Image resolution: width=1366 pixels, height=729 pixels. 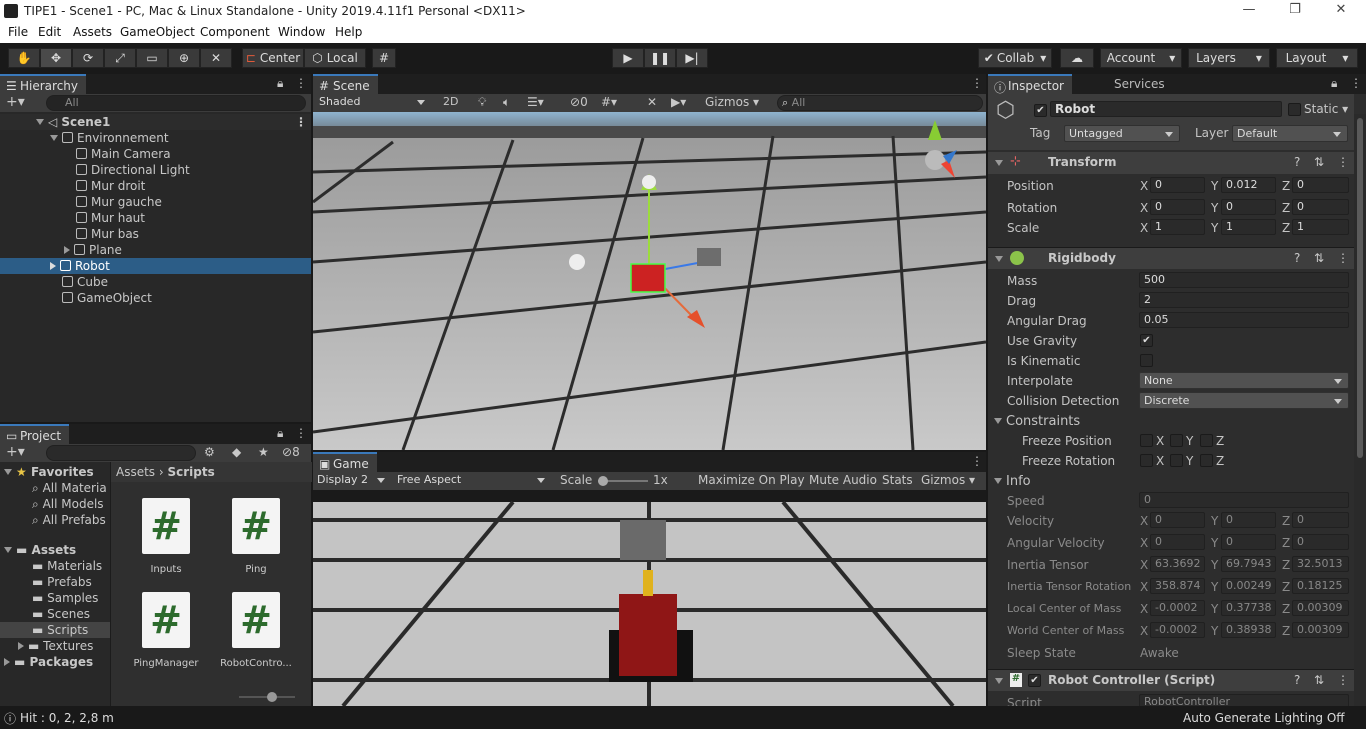 What do you see at coordinates (93, 250) in the screenshot?
I see `list-item: Plane` at bounding box center [93, 250].